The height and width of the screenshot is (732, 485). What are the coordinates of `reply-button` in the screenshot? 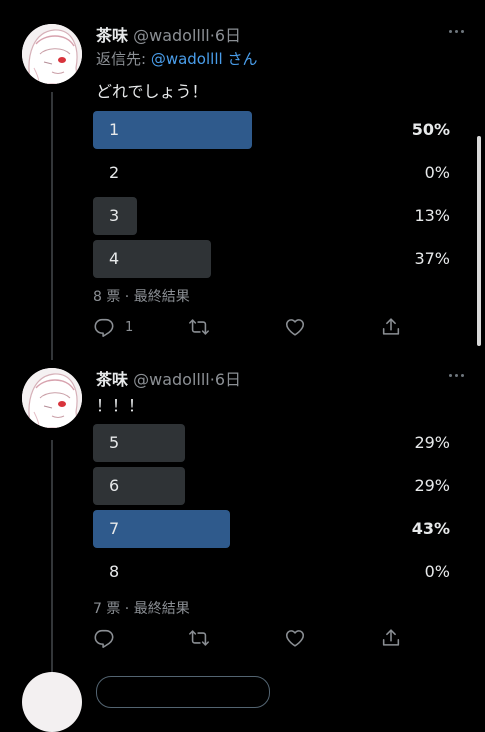 It's located at (109, 638).